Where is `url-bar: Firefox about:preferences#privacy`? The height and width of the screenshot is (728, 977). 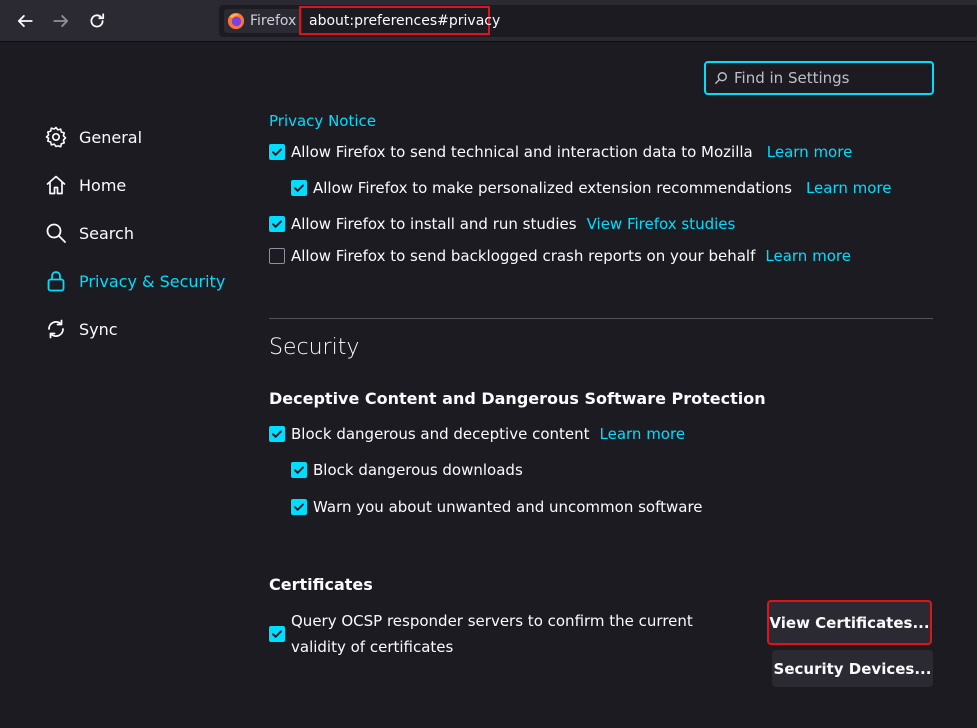 url-bar: Firefox about:preferences#privacy is located at coordinates (598, 21).